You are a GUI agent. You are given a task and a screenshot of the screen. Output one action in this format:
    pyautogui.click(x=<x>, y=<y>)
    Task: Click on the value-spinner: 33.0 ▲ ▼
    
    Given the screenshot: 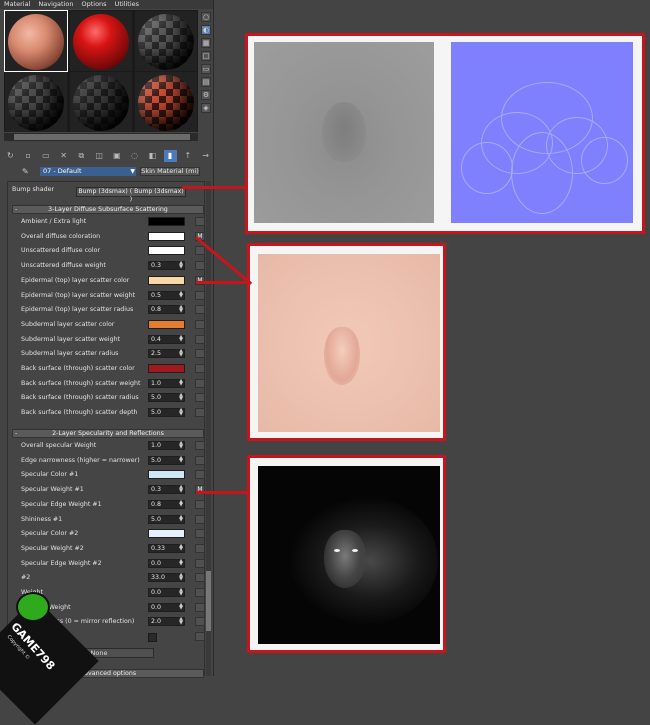 What is the action you would take?
    pyautogui.click(x=166, y=578)
    